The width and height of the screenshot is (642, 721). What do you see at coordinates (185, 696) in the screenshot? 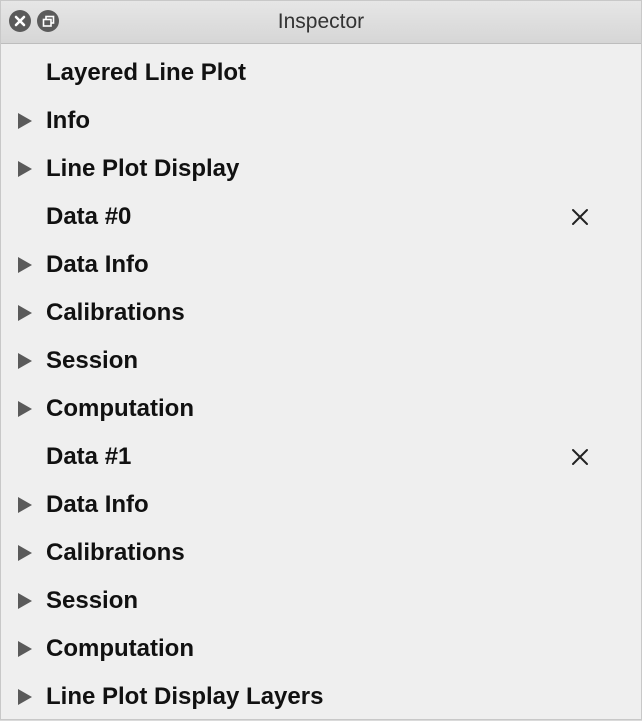
I see `section-label: Line Plot Display Layers` at bounding box center [185, 696].